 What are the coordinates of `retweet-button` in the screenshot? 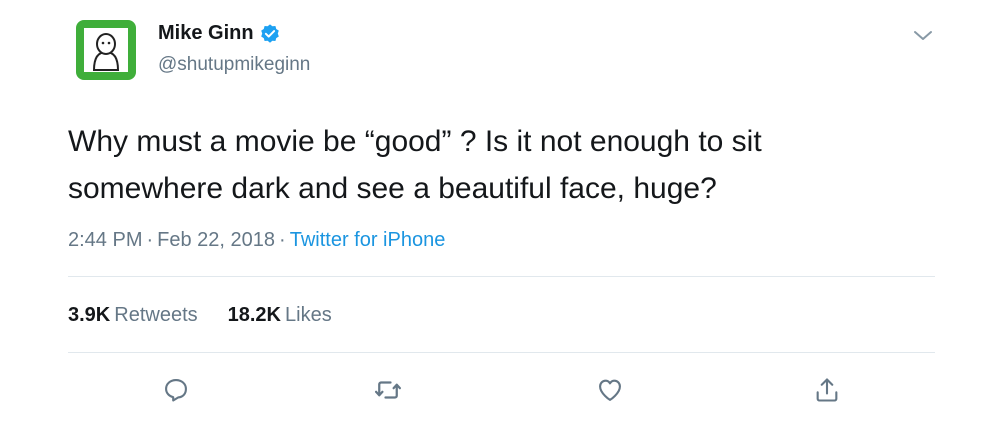 It's located at (388, 390).